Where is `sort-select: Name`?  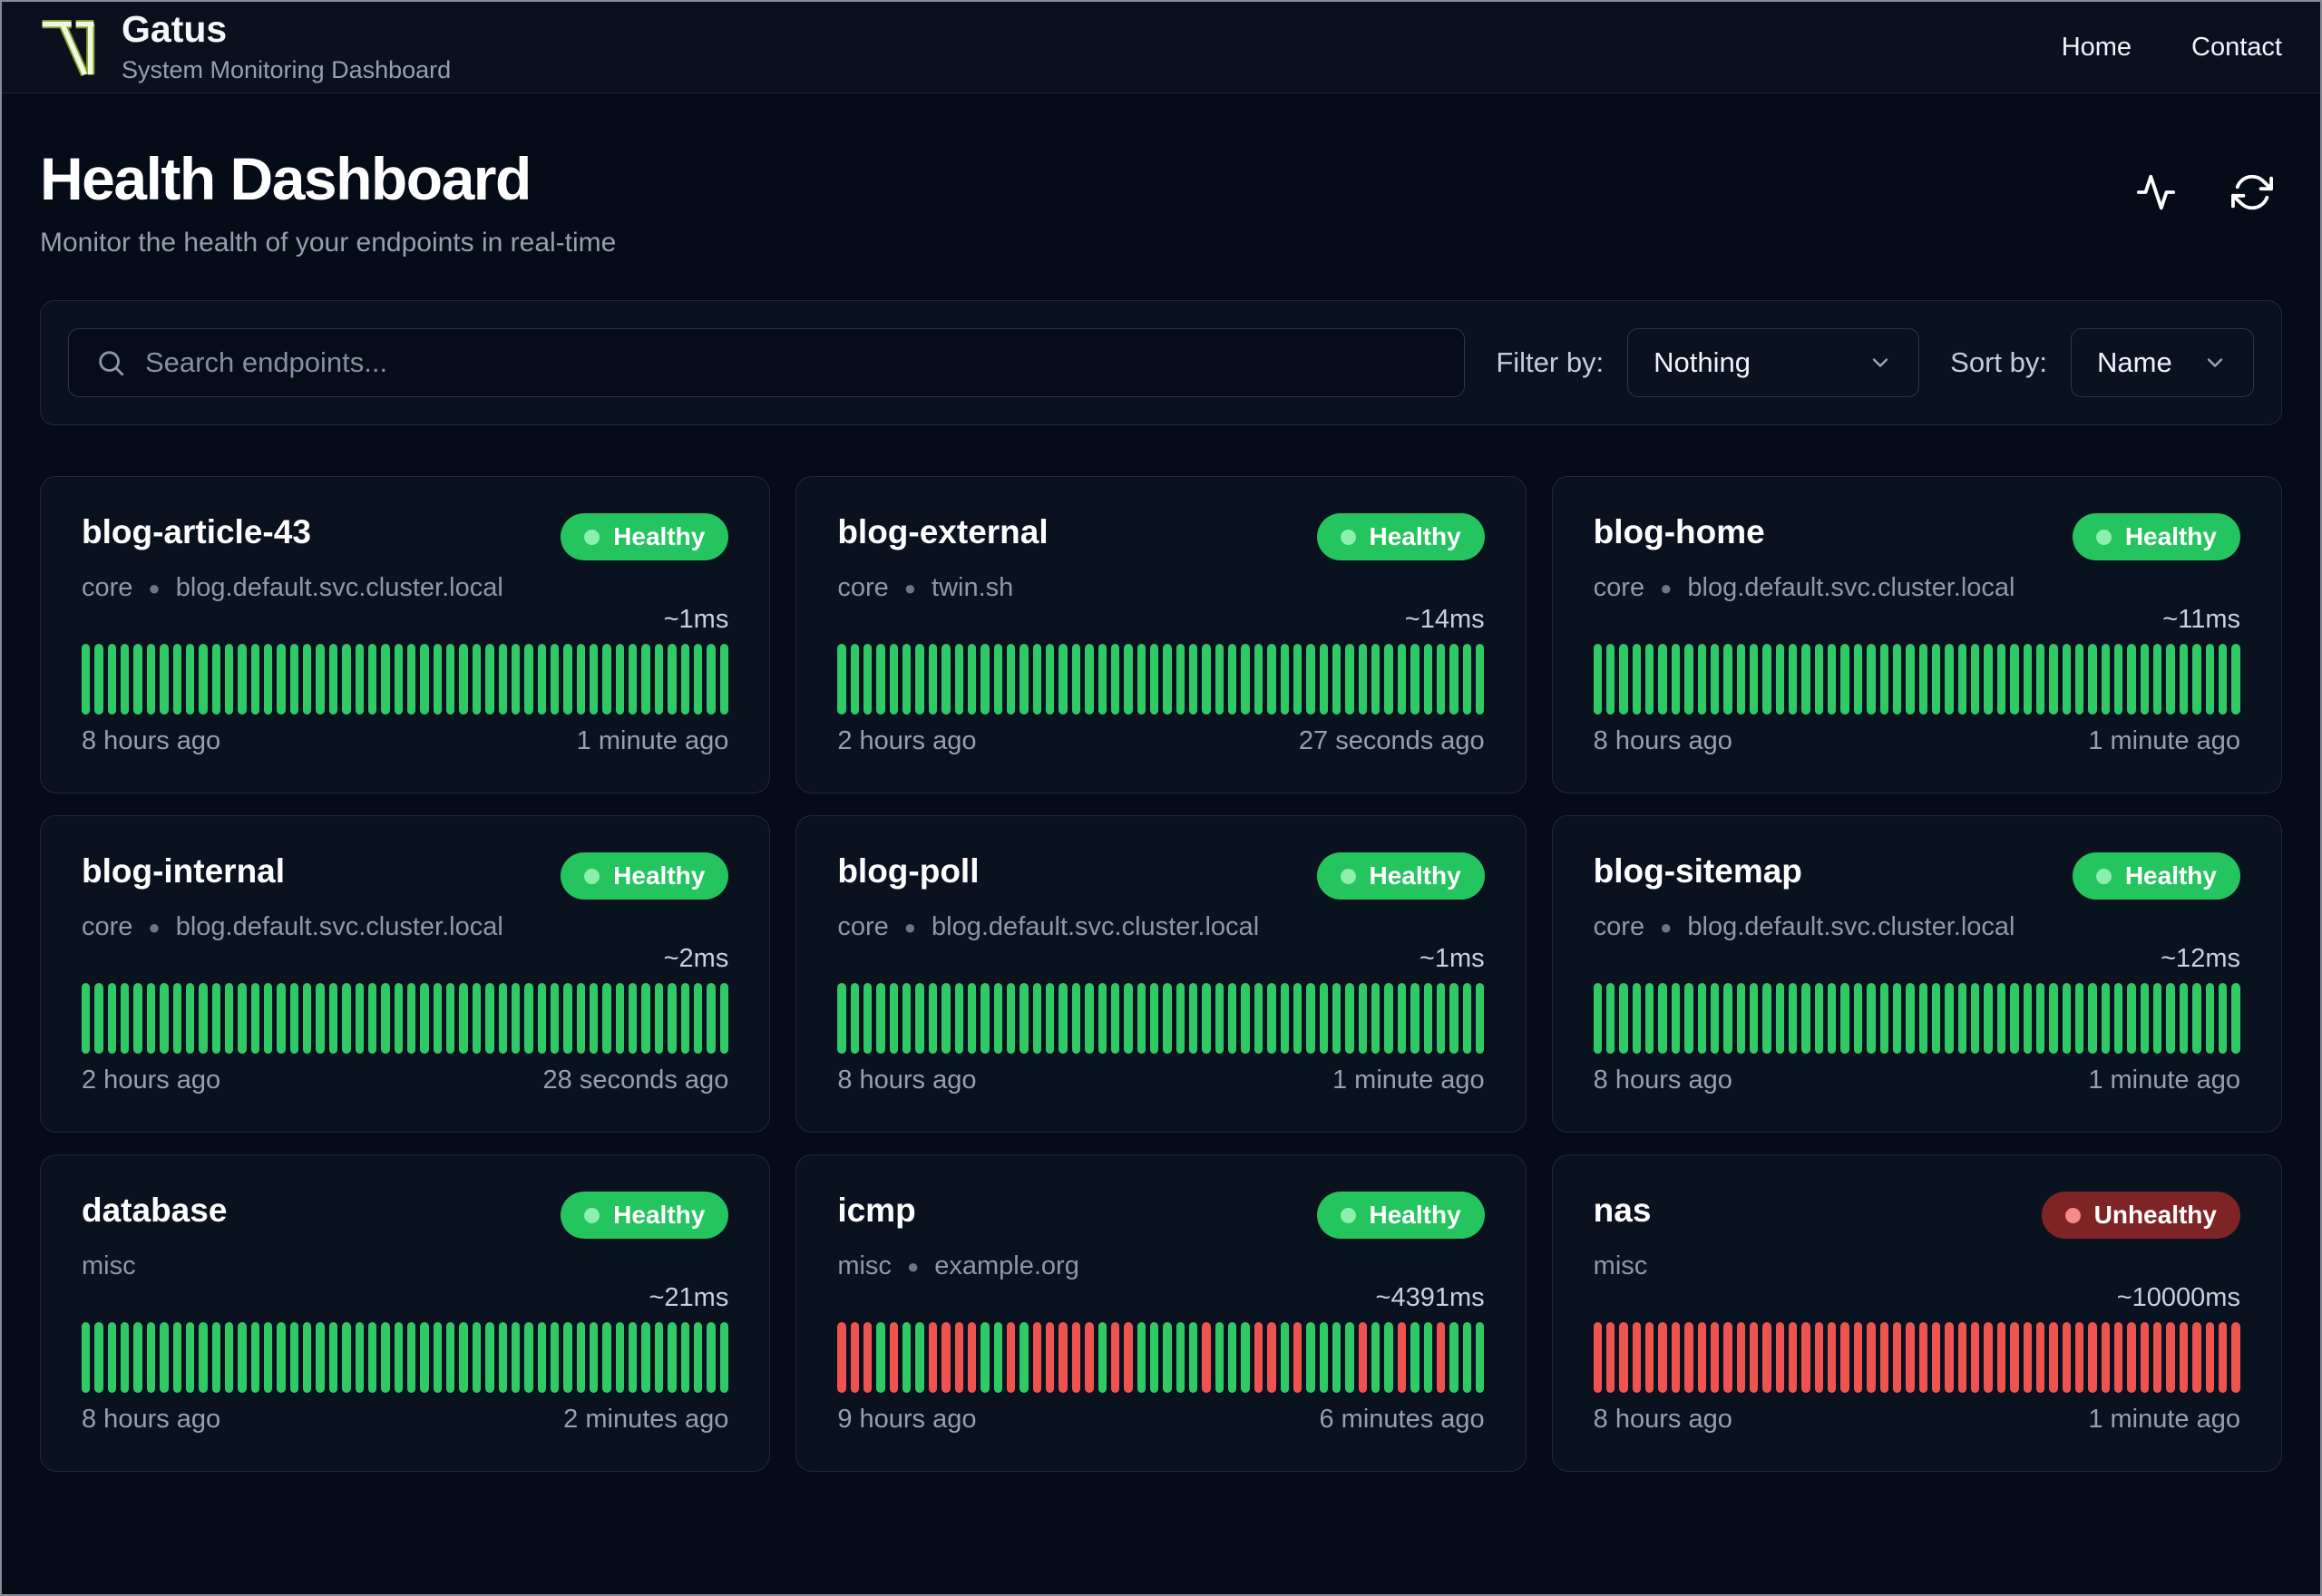 sort-select: Name is located at coordinates (2162, 362).